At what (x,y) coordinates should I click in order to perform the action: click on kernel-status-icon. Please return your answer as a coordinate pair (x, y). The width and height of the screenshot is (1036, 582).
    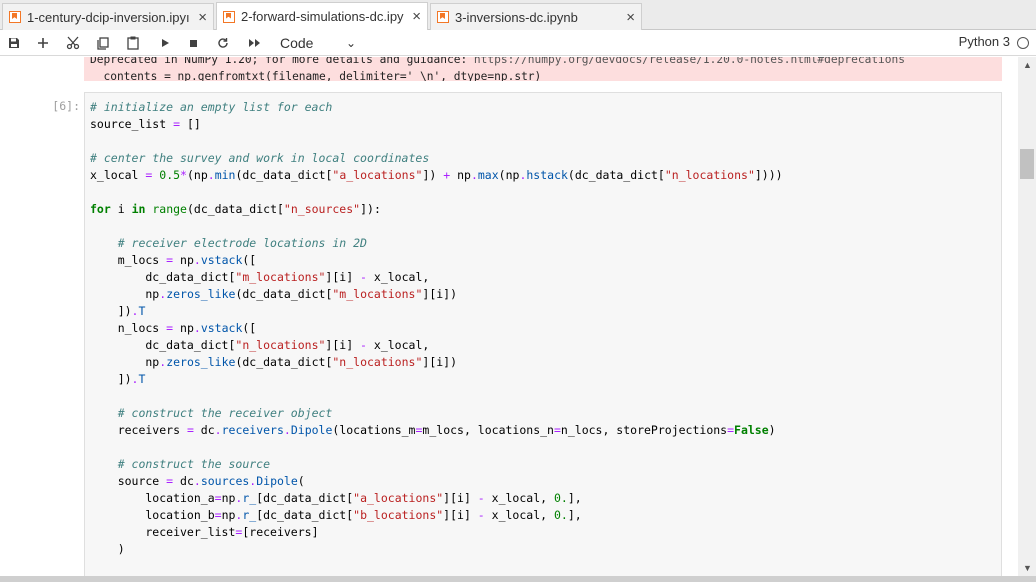
    Looking at the image, I should click on (1023, 43).